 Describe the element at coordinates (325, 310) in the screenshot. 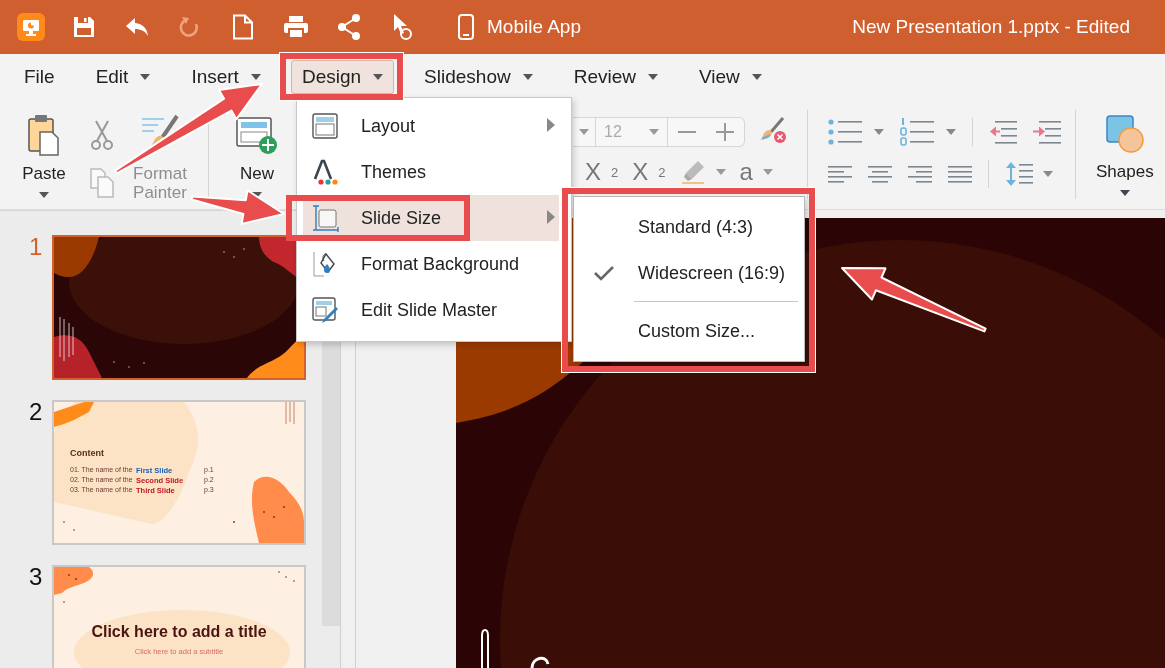

I see `slide-master-edit-icon` at that location.